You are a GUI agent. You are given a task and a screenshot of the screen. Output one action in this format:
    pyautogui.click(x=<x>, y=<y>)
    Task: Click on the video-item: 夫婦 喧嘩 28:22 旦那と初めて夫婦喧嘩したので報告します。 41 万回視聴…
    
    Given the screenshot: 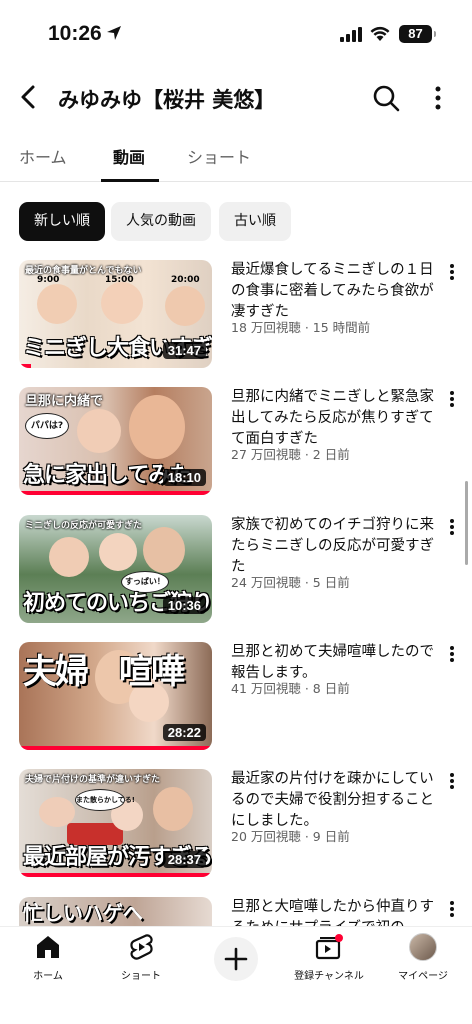 What is the action you would take?
    pyautogui.click(x=236, y=700)
    